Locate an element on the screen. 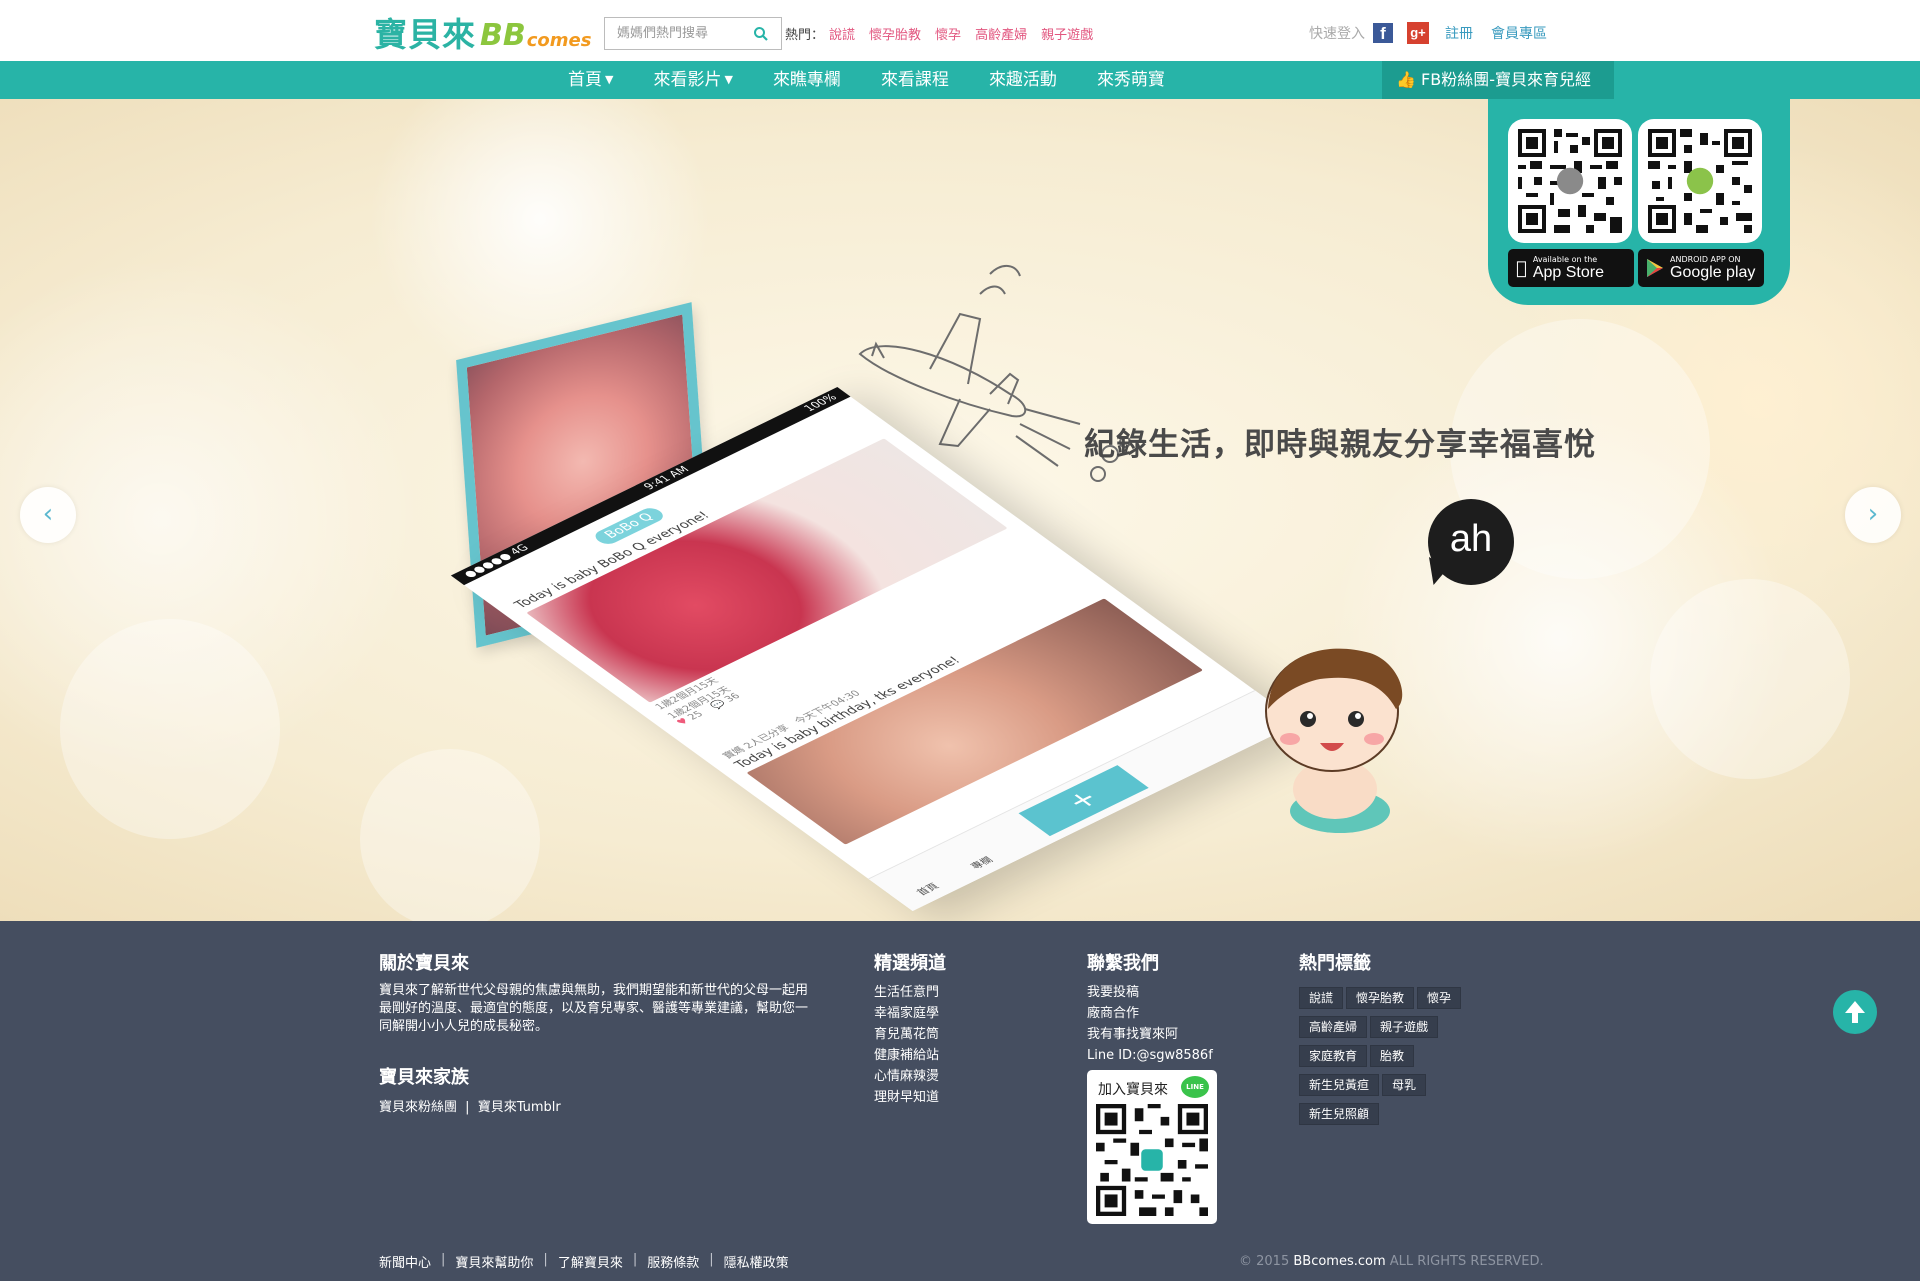  tag-link: 新生兒黃疸 is located at coordinates (1339, 1085).